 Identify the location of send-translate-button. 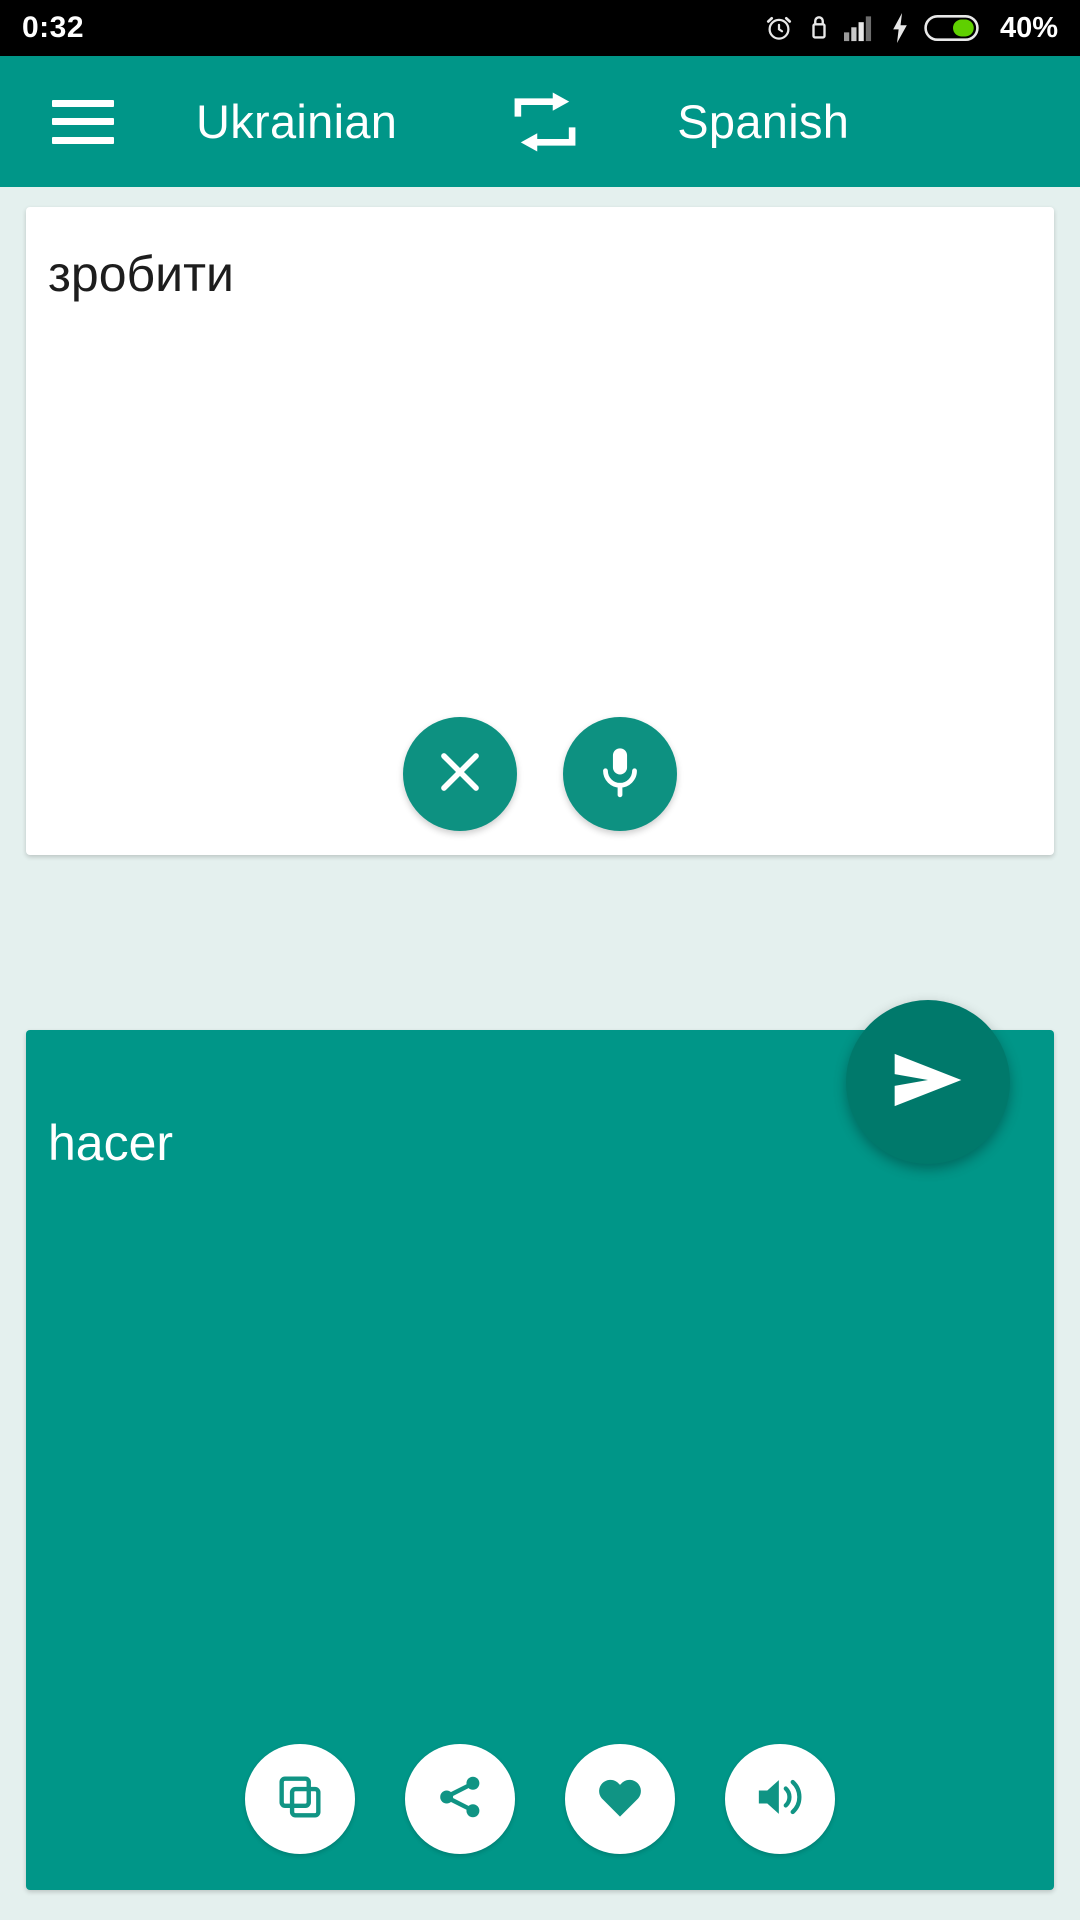
(928, 1082).